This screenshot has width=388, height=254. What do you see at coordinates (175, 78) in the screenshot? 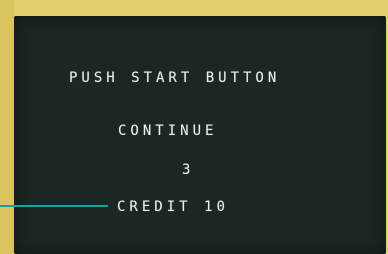
I see `push-start-prompt: PUSH START BUTTON` at bounding box center [175, 78].